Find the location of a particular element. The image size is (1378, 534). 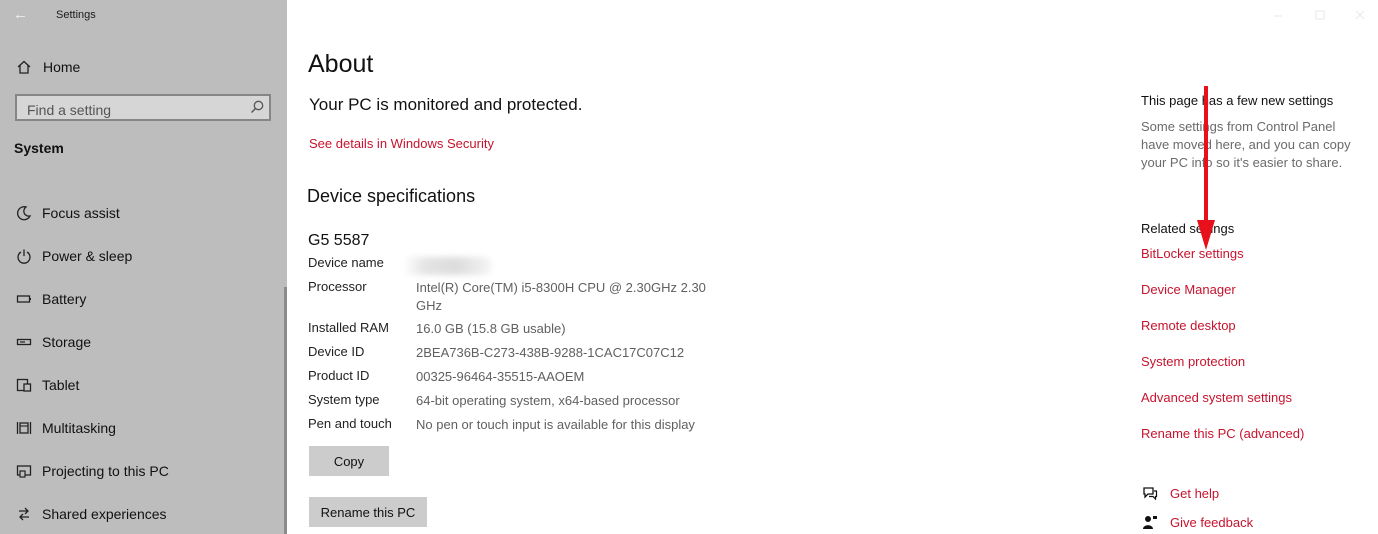

search-input is located at coordinates (137, 110).